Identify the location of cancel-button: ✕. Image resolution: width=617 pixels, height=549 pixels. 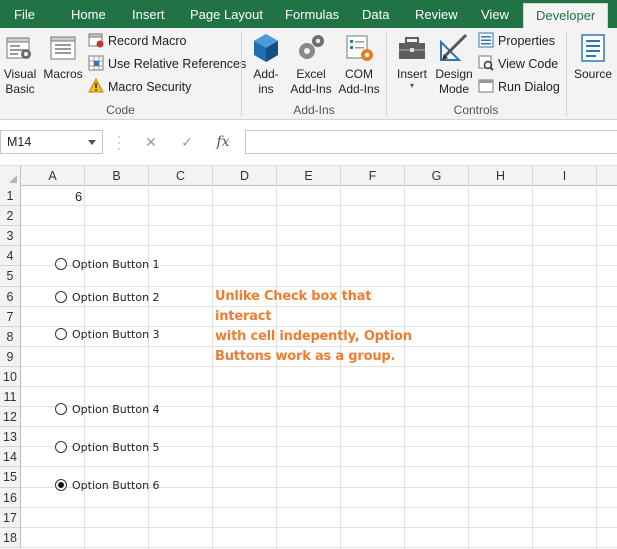
(151, 142).